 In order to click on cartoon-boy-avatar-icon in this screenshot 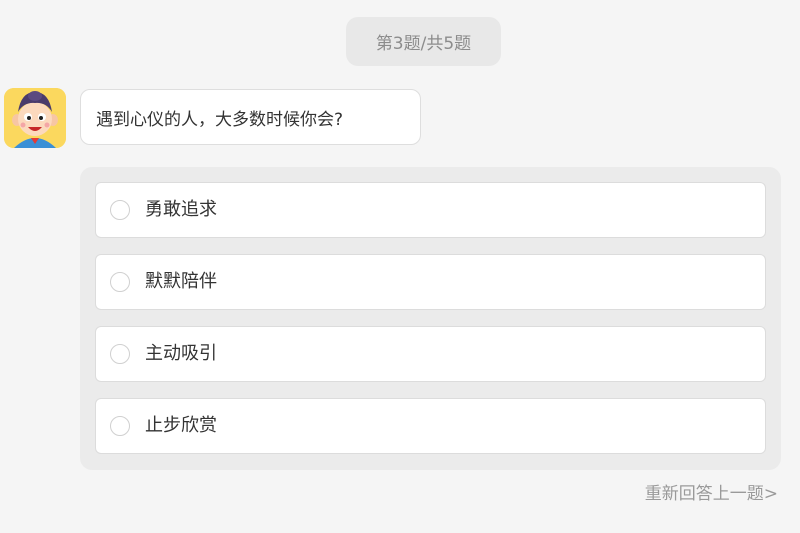, I will do `click(35, 118)`.